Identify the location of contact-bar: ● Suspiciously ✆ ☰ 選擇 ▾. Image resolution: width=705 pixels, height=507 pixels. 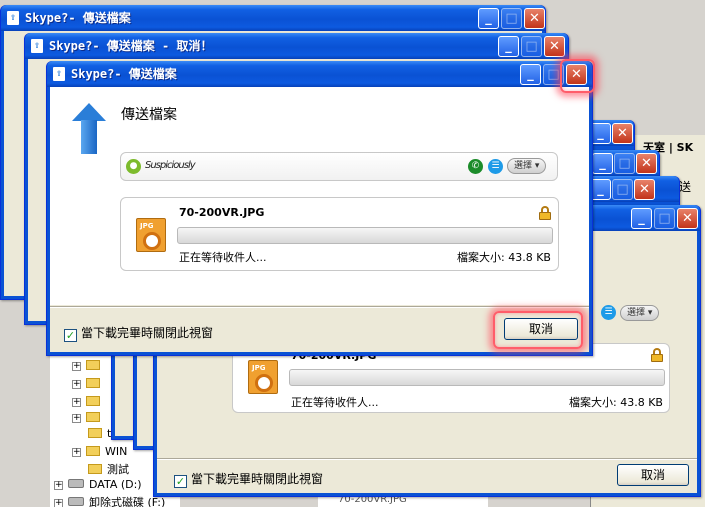
(339, 166).